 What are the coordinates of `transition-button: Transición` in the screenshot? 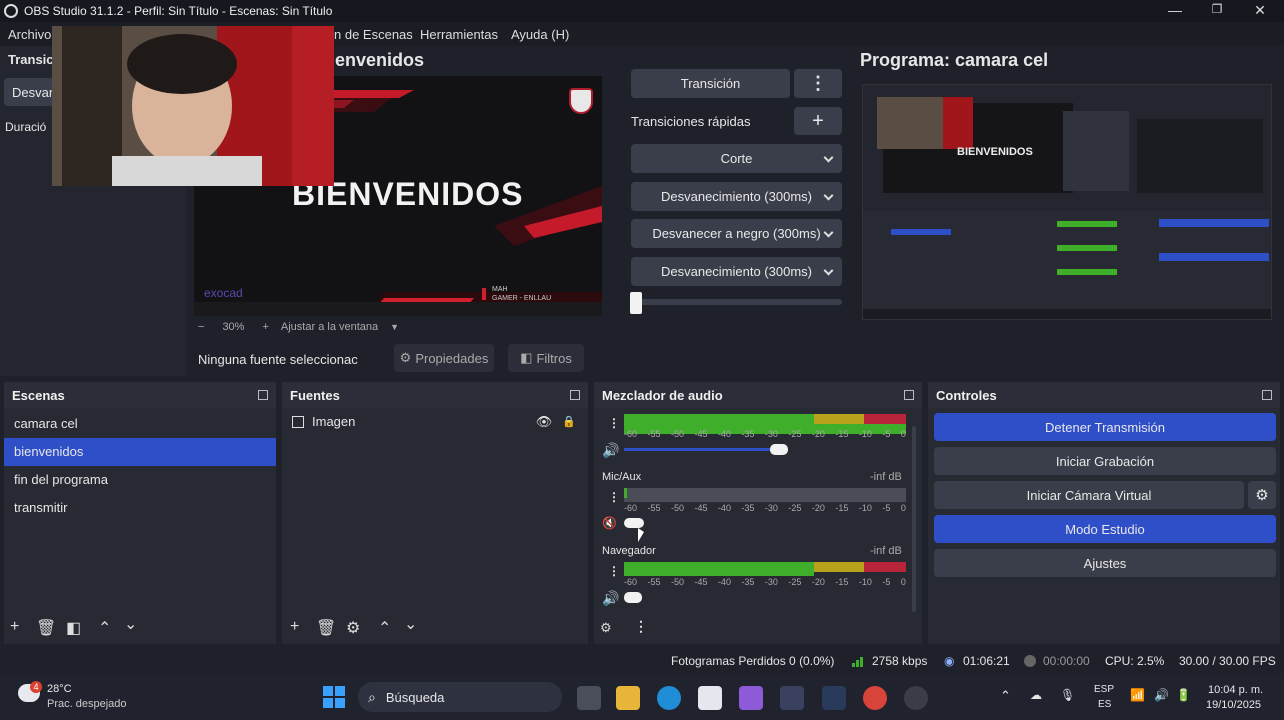 It's located at (710, 83).